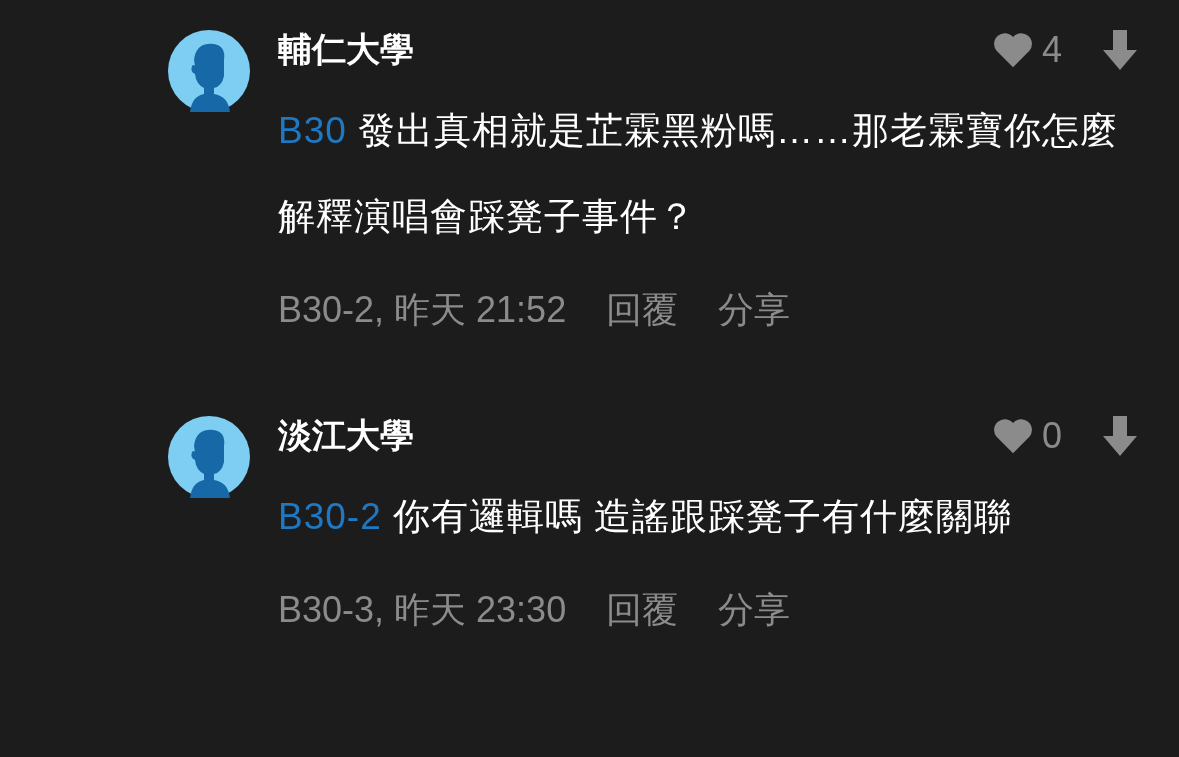 The height and width of the screenshot is (757, 1179). Describe the element at coordinates (1053, 436) in the screenshot. I see `like-count: 0` at that location.